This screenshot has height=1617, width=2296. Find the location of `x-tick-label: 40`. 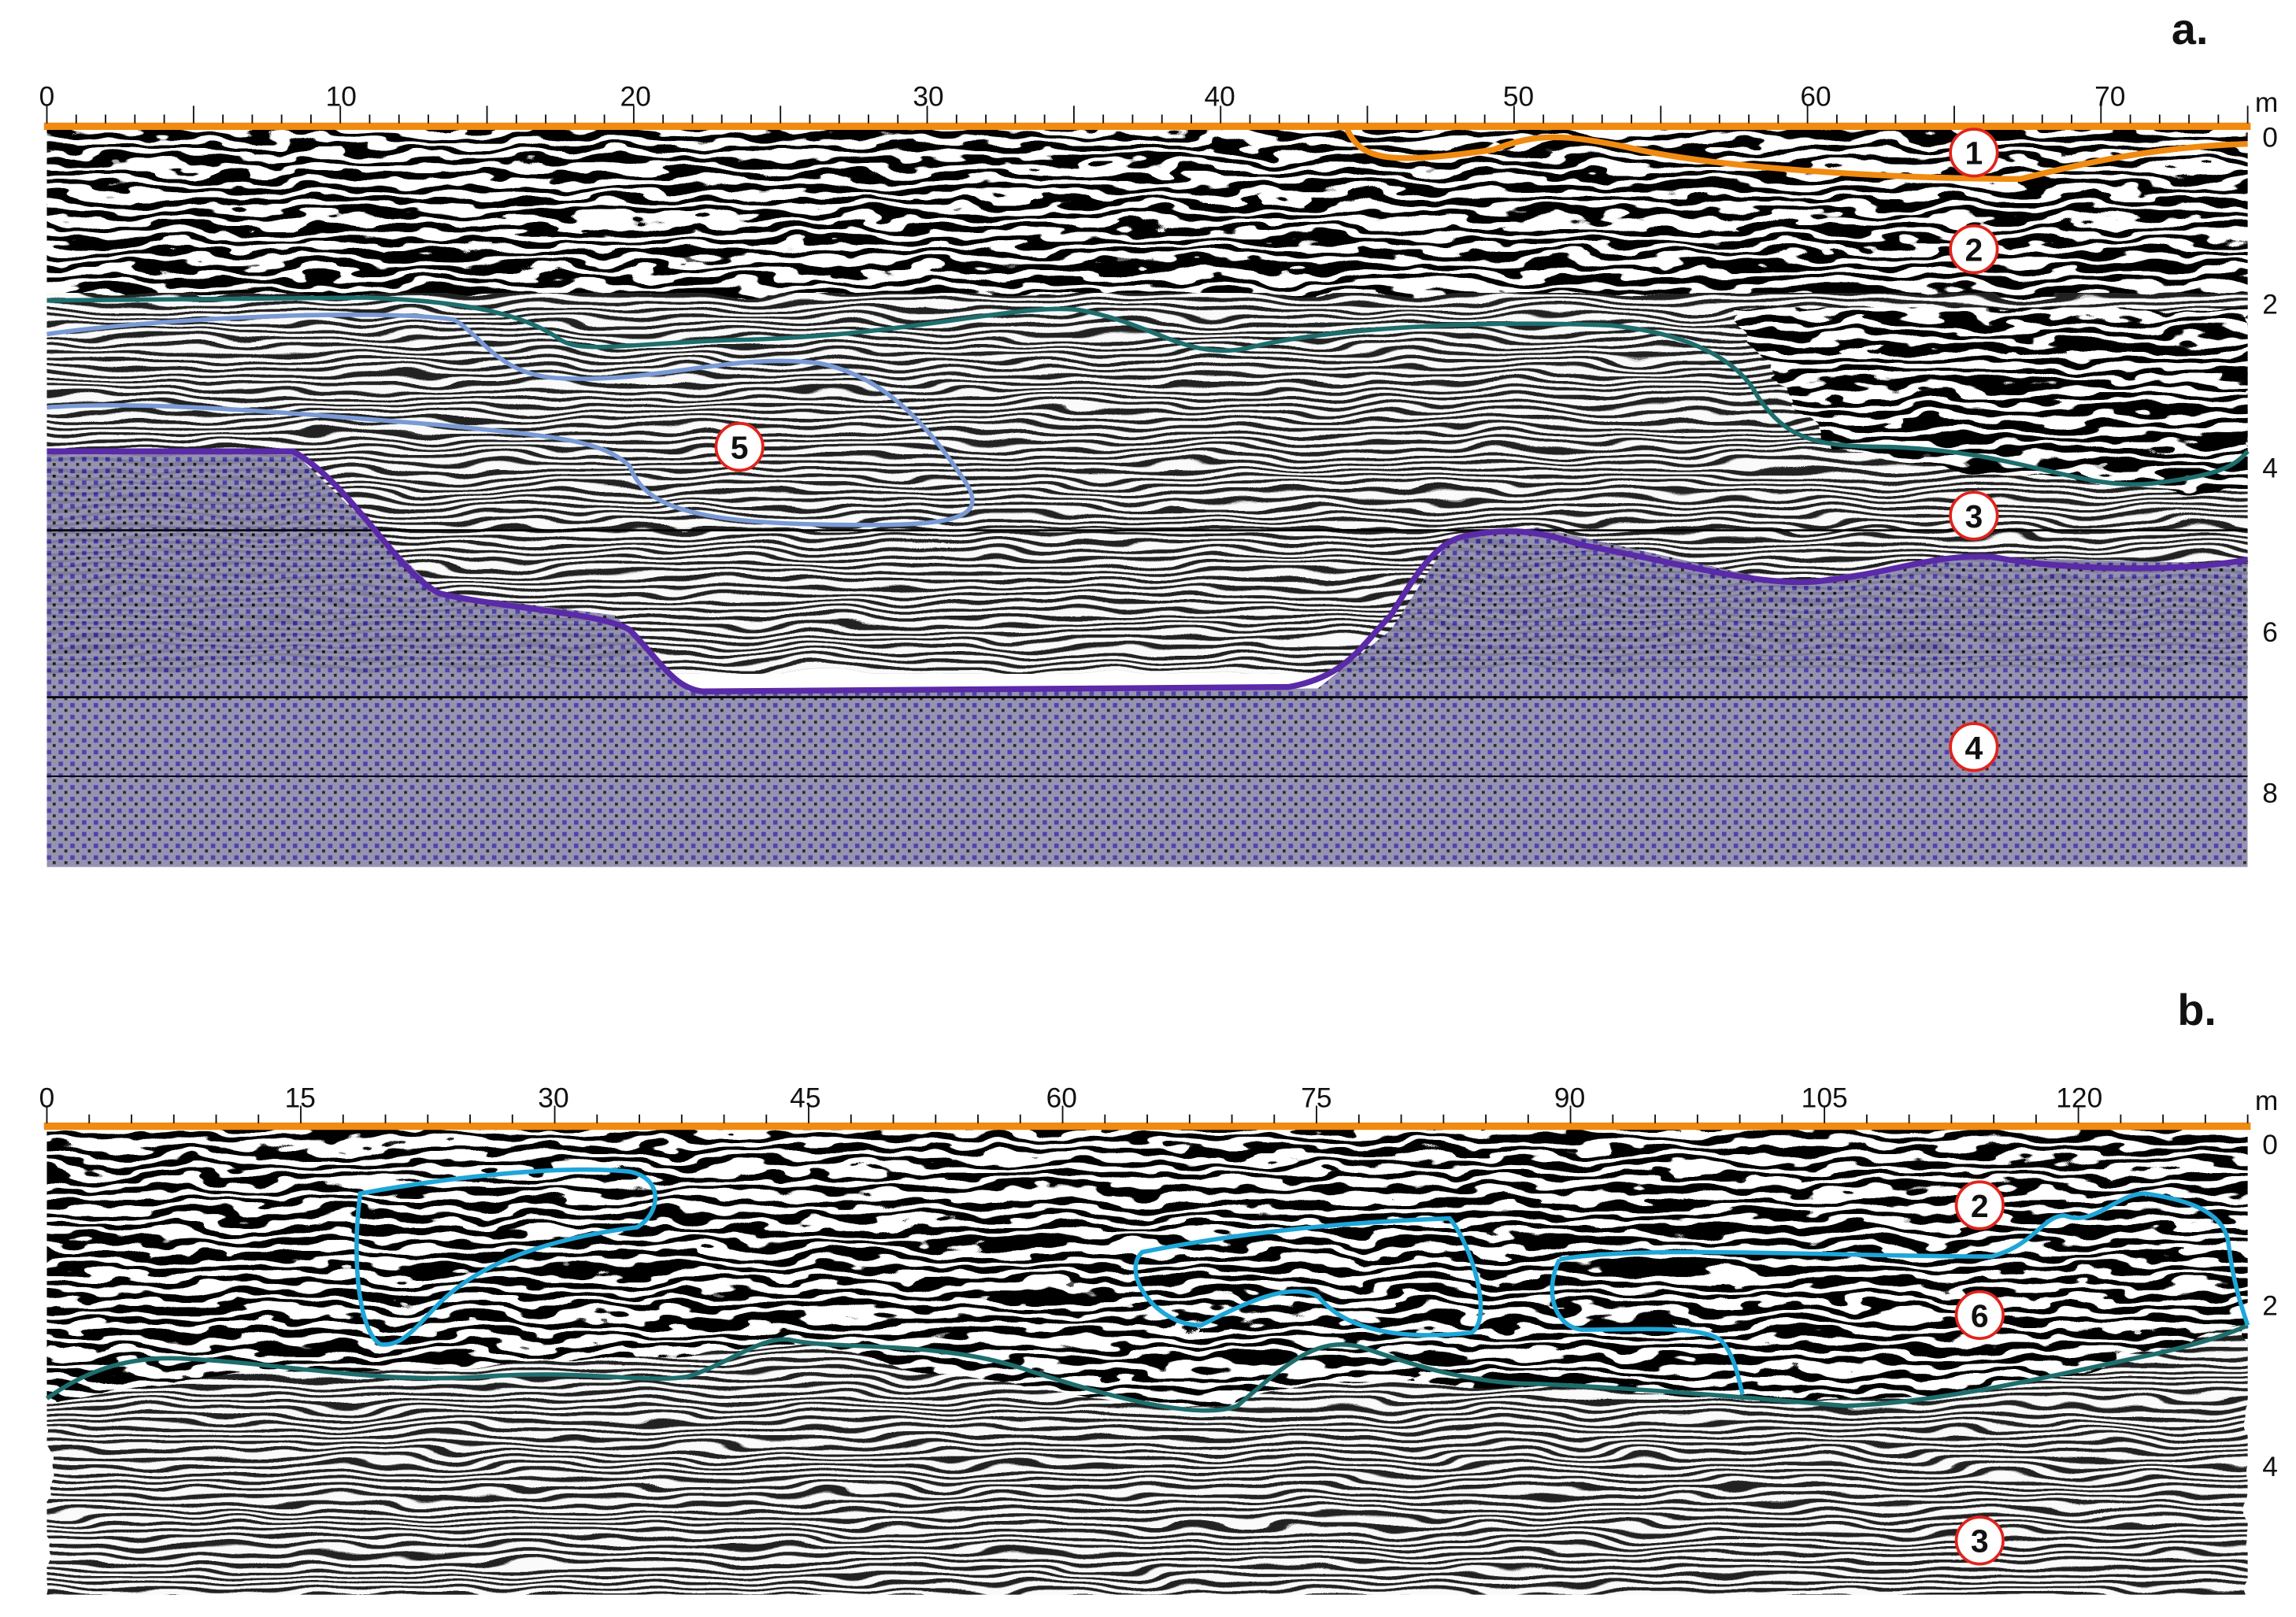

x-tick-label: 40 is located at coordinates (1219, 96).